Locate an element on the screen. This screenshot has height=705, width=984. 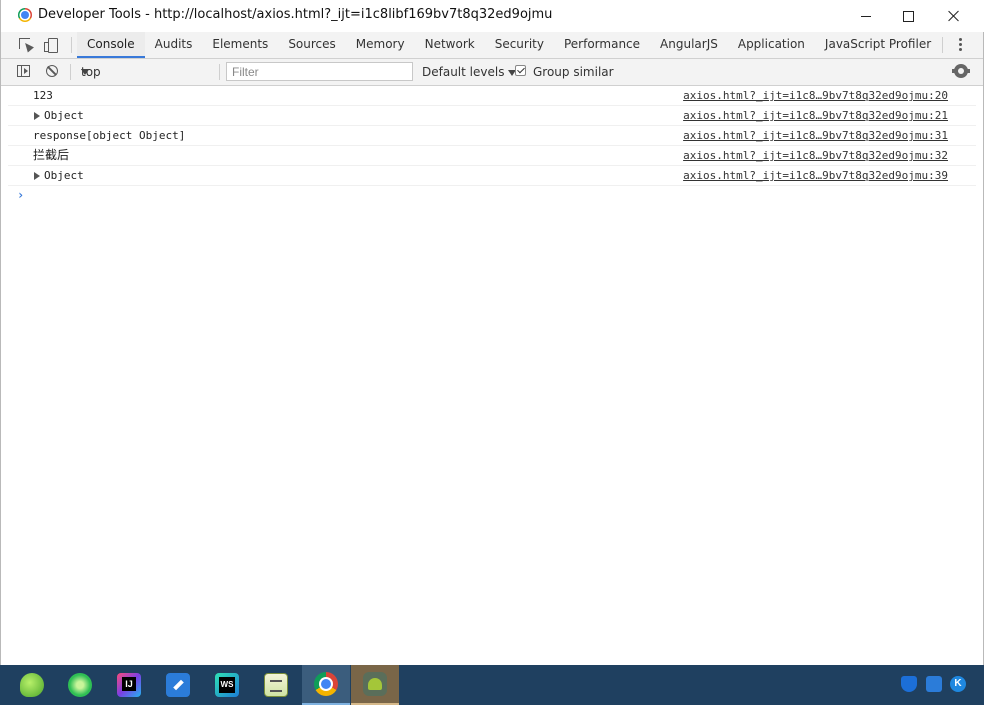
pen-app-icon is located at coordinates (178, 685).